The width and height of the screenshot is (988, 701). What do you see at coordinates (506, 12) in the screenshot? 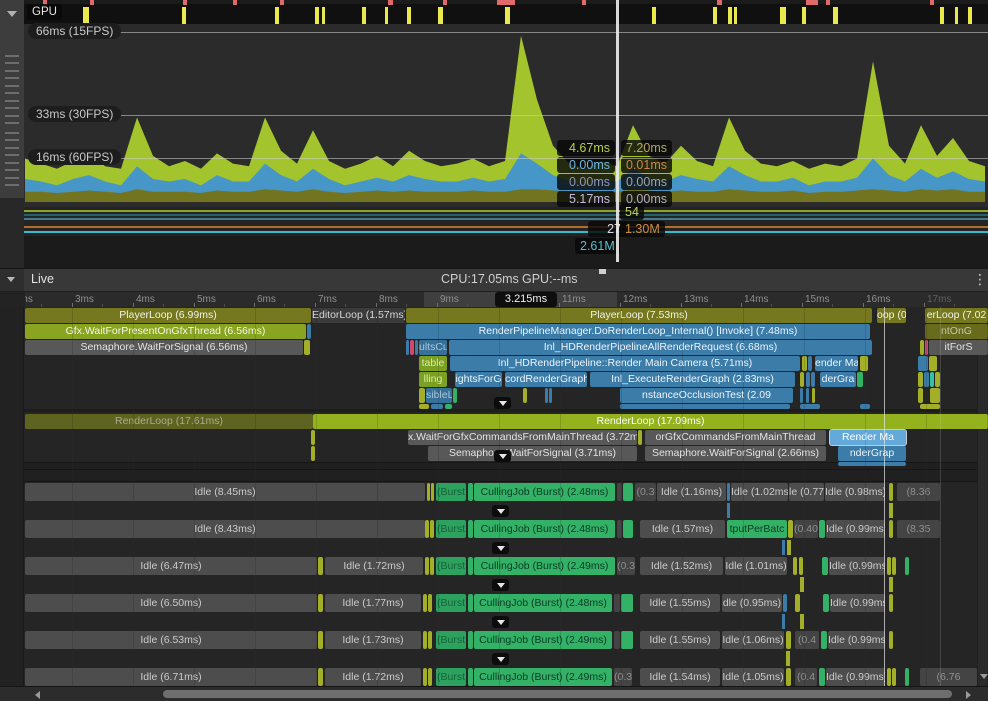
I see `gpu-marker-strip` at bounding box center [506, 12].